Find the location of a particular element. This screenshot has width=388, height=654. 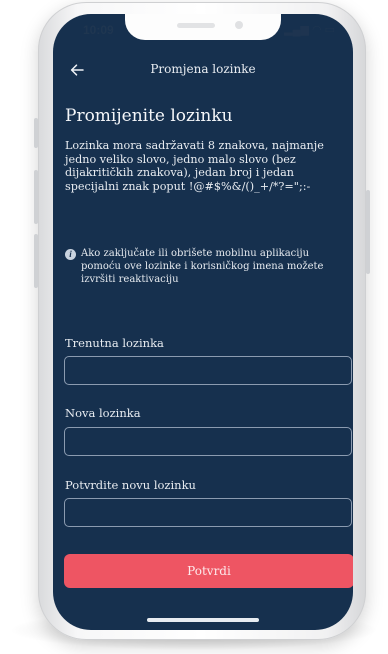

volume-up-button is located at coordinates (36, 197).